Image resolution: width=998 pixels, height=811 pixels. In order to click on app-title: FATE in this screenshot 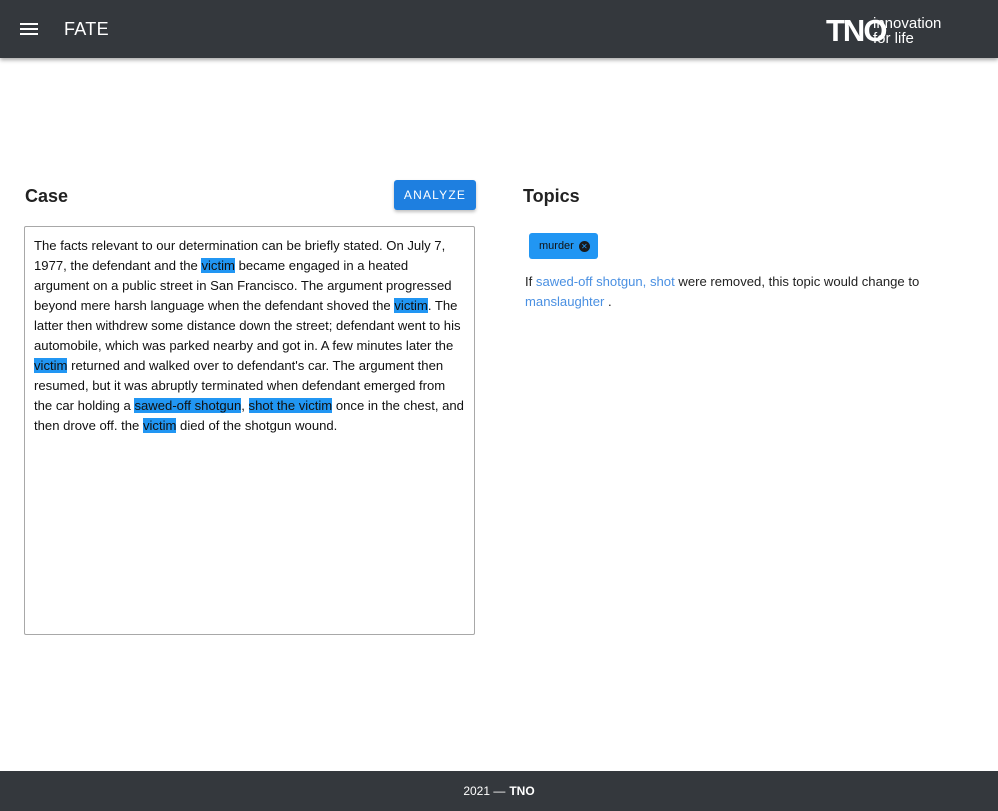, I will do `click(86, 29)`.